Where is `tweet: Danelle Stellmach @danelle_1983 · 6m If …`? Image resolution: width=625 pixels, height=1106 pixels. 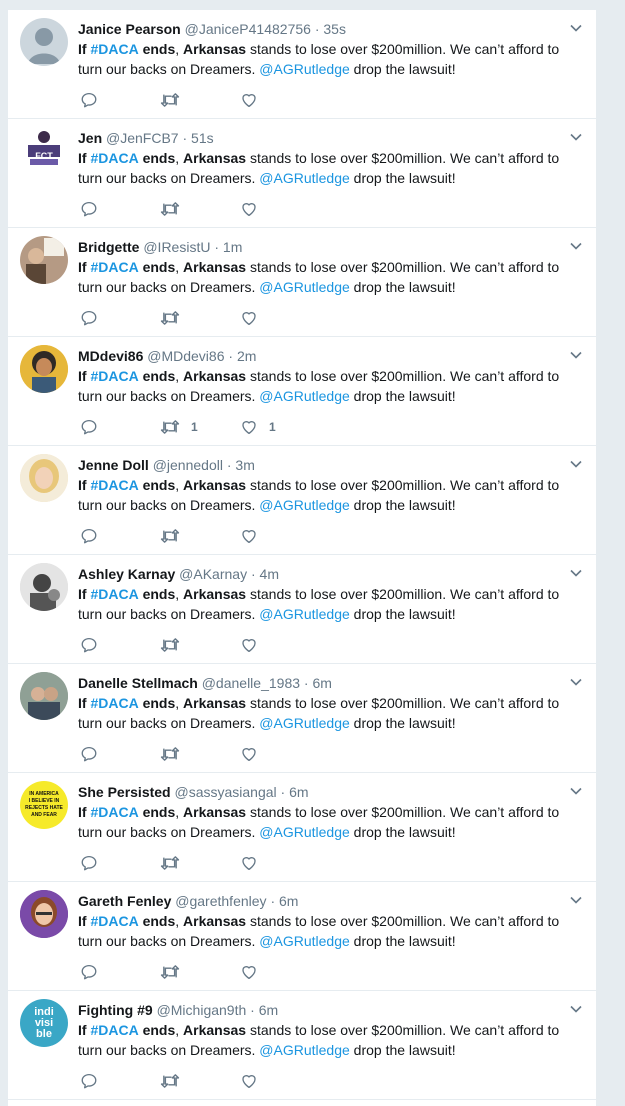 tweet: Danelle Stellmach @danelle_1983 · 6m If … is located at coordinates (302, 718).